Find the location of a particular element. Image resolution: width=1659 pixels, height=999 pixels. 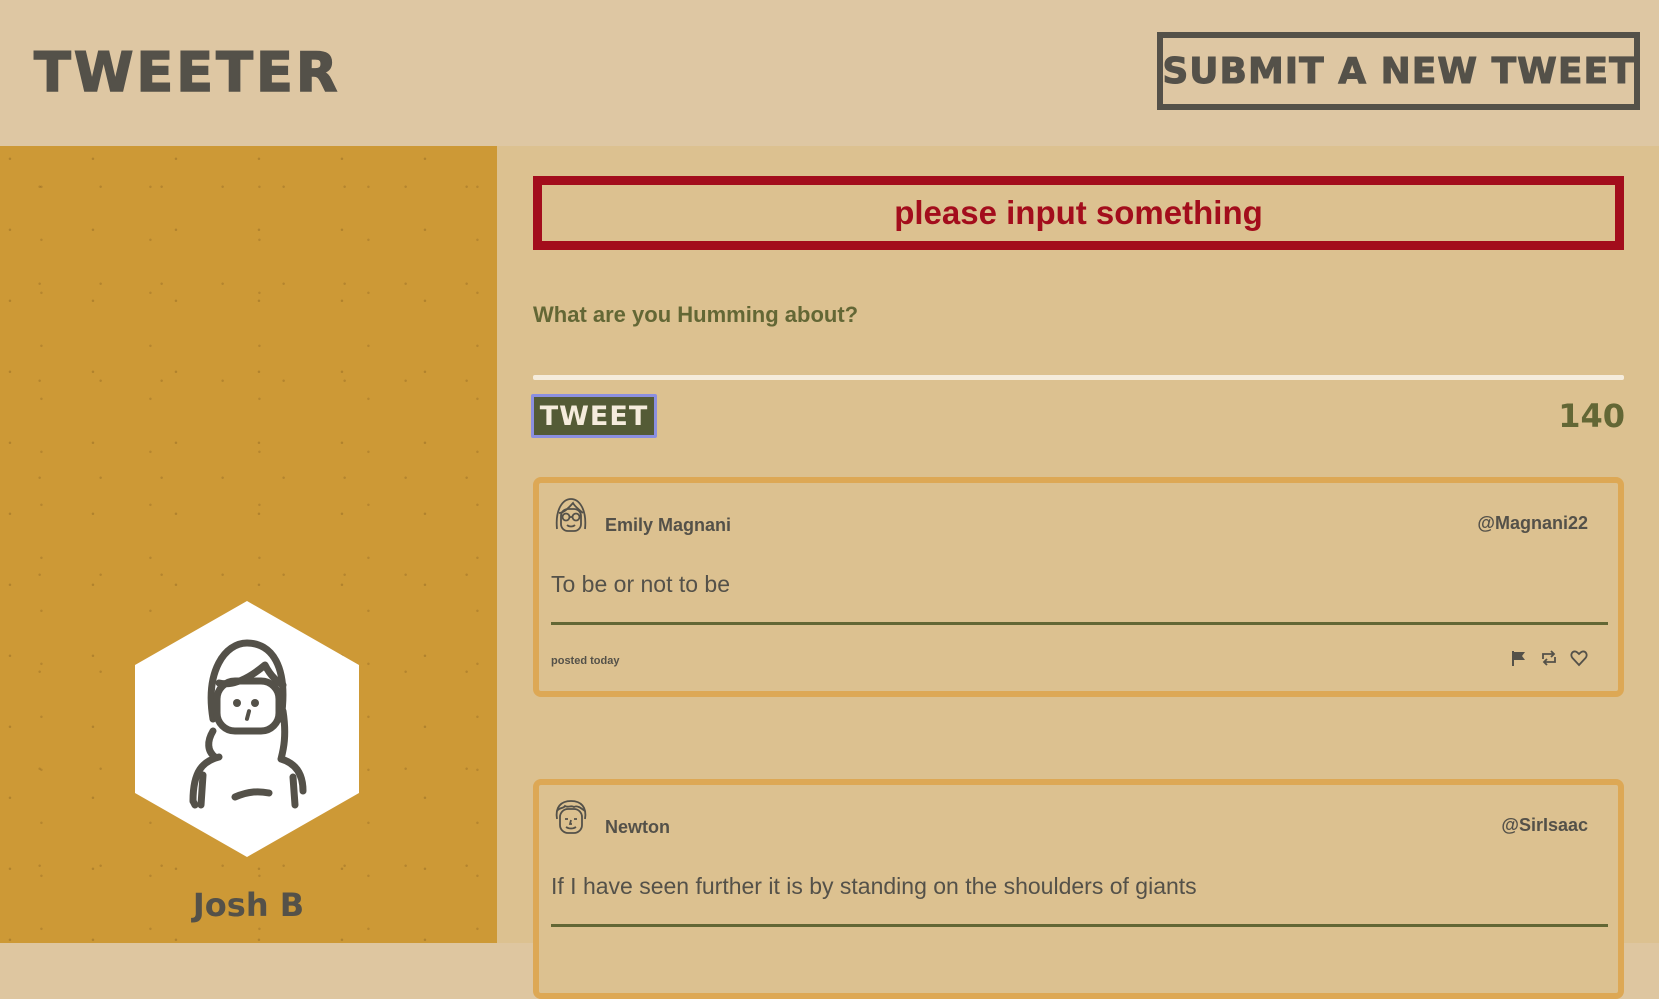

tweet-actions is located at coordinates (1549, 658).